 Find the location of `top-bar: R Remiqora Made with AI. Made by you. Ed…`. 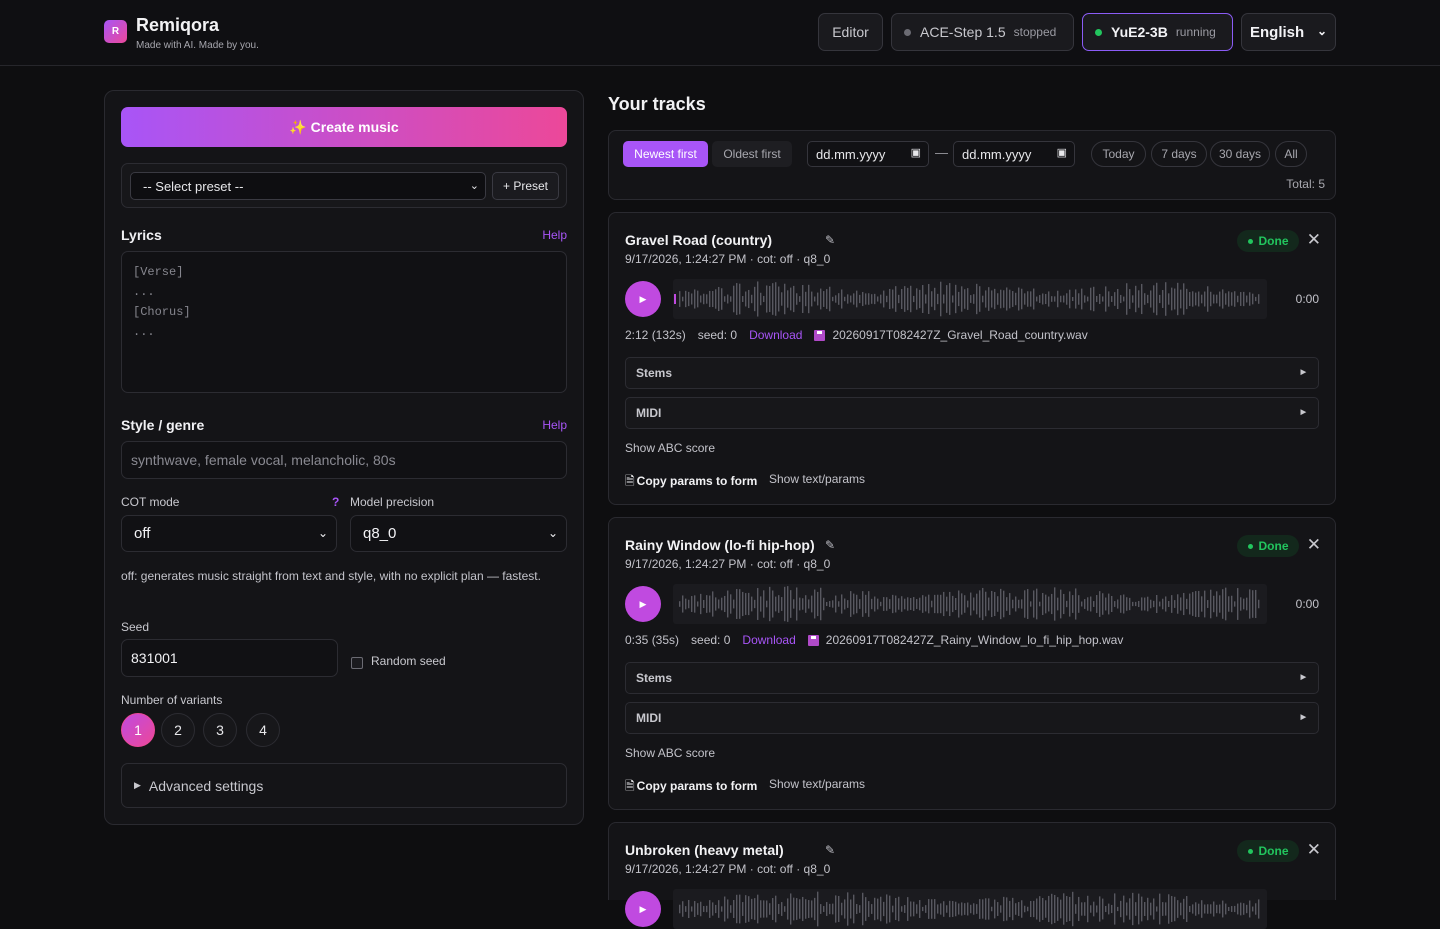

top-bar: R Remiqora Made with AI. Made by you. Ed… is located at coordinates (720, 33).